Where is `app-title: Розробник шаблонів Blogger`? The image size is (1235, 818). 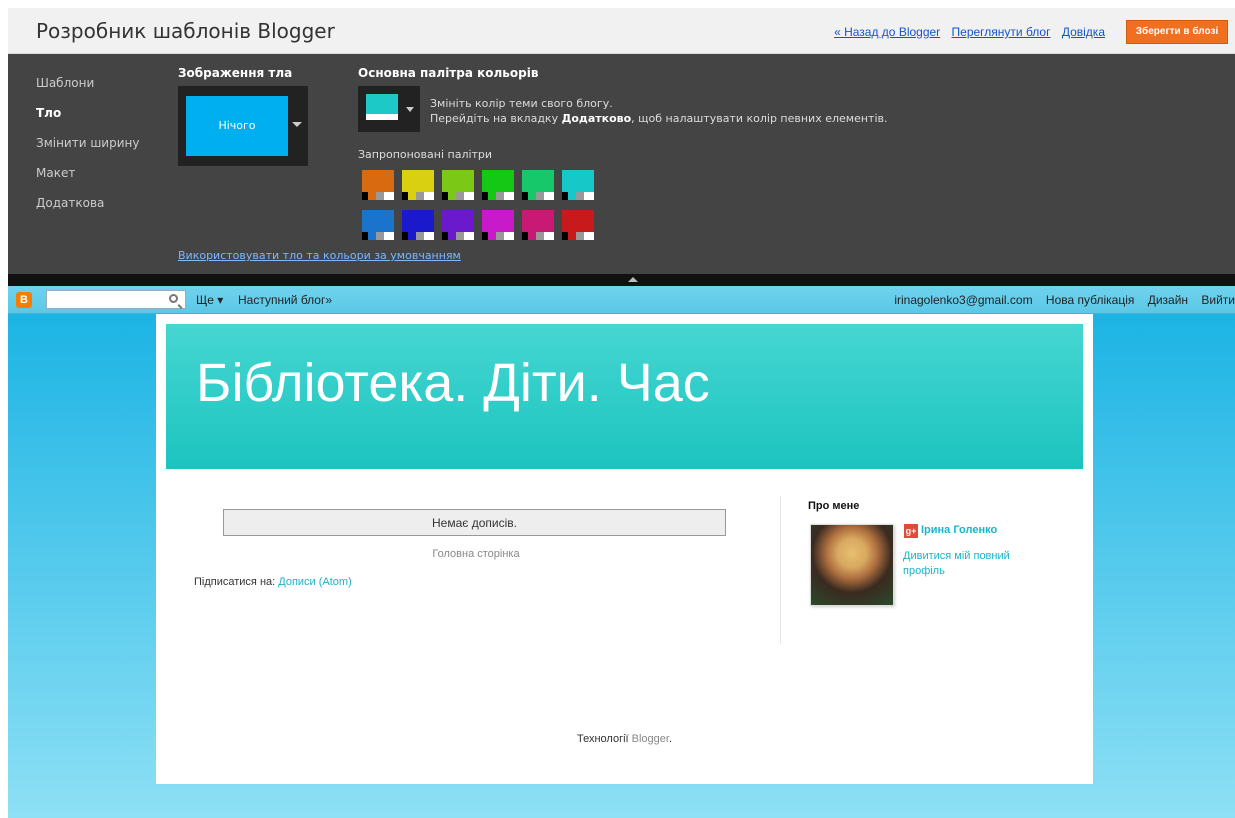
app-title: Розробник шаблонів Blogger is located at coordinates (185, 31).